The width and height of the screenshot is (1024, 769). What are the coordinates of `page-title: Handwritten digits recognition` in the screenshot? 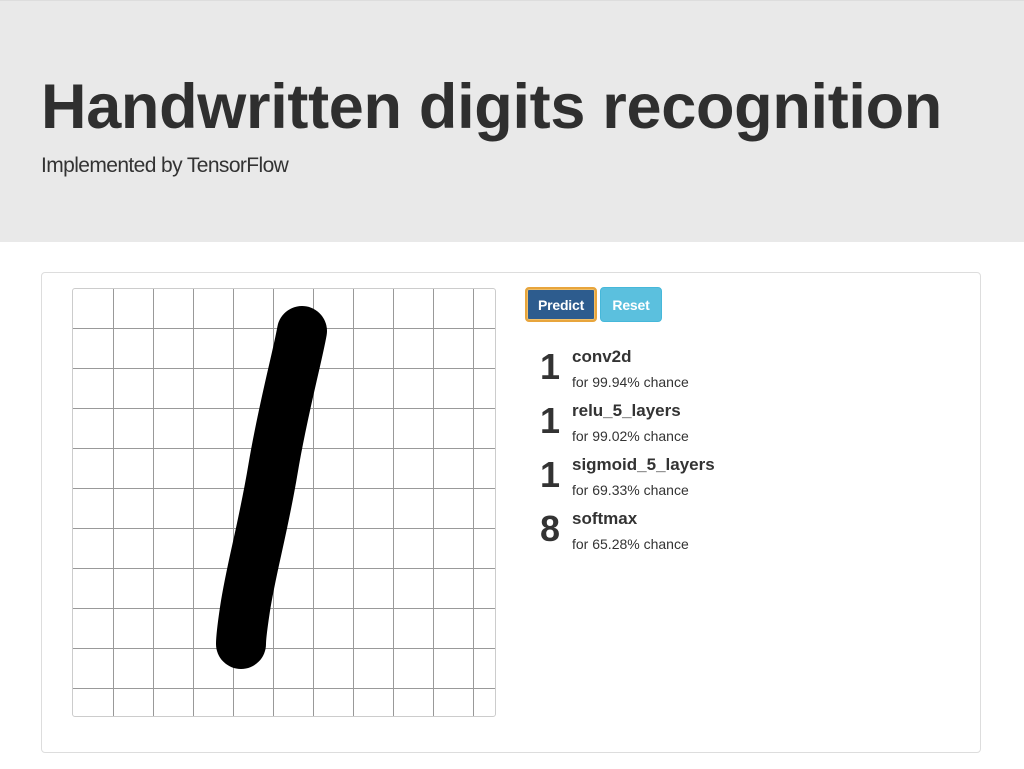 It's located at (491, 107).